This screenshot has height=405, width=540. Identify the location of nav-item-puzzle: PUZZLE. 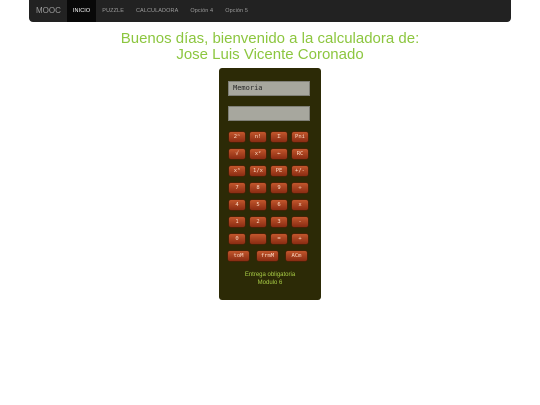
(113, 11).